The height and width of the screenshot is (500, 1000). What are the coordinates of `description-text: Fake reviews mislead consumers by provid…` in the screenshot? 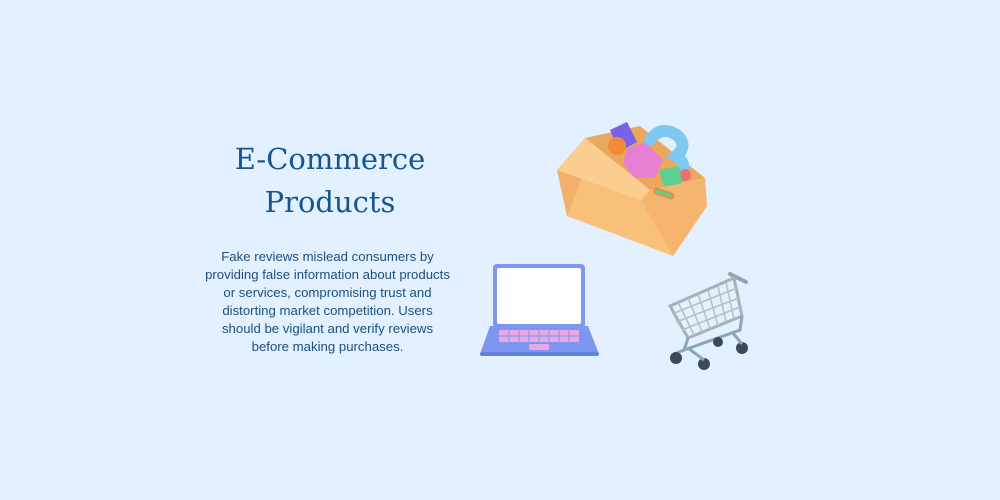 It's located at (327, 301).